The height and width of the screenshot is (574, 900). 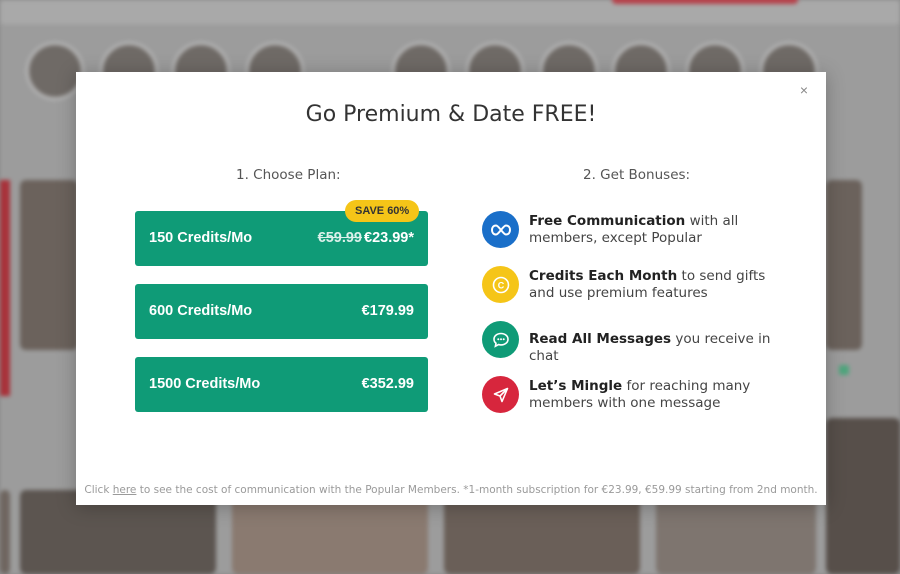 What do you see at coordinates (387, 384) in the screenshot?
I see `plan-price: €352.99` at bounding box center [387, 384].